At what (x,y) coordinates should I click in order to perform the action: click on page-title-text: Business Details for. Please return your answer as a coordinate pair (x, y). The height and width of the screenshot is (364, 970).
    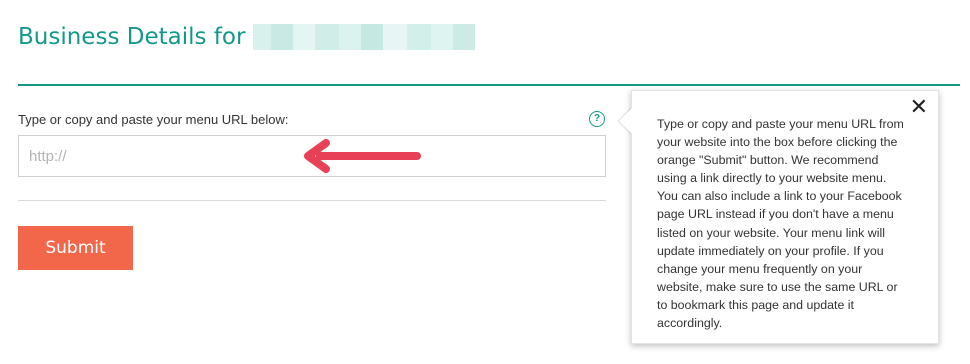
    Looking at the image, I should click on (132, 37).